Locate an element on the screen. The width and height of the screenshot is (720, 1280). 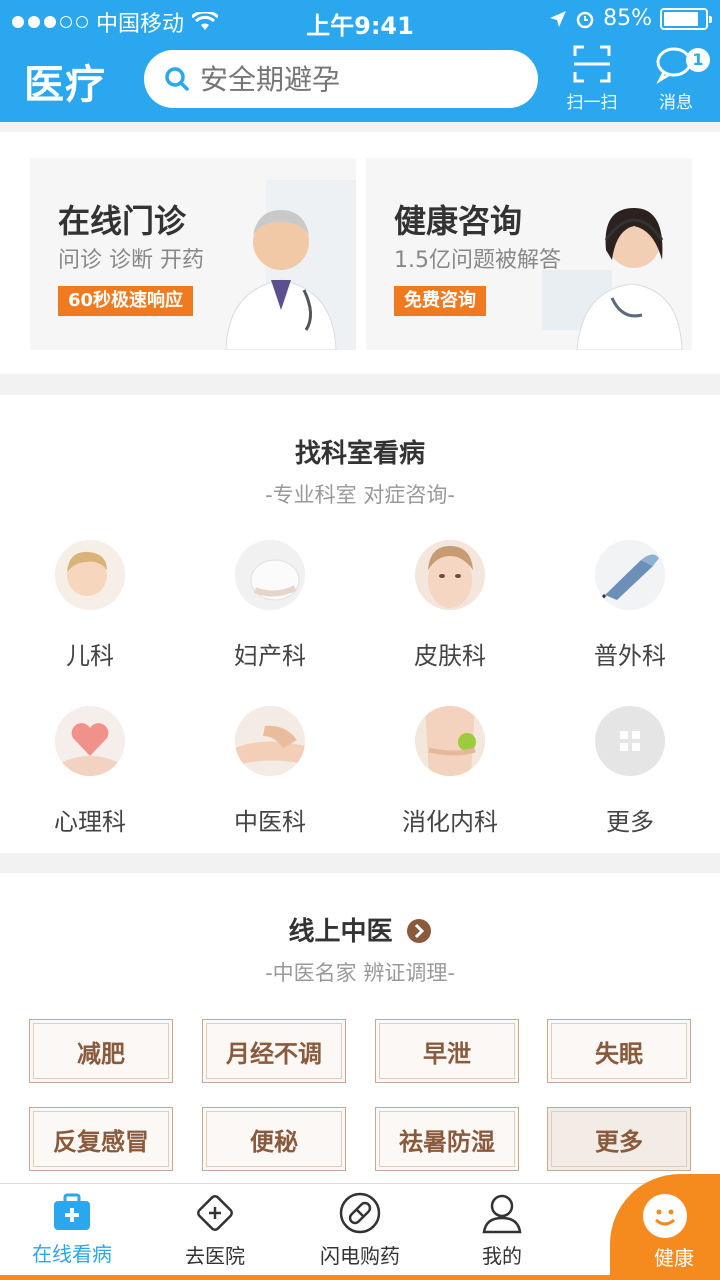
tab-online-consult: 在线看病 is located at coordinates (72, 1229).